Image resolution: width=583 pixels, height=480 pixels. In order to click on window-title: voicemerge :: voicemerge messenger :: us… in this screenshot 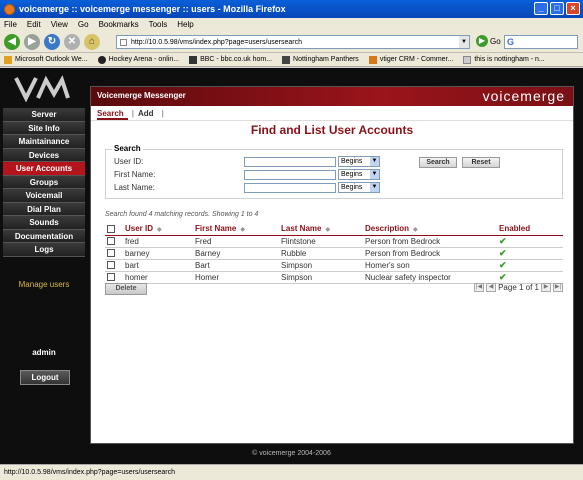, I will do `click(152, 9)`.